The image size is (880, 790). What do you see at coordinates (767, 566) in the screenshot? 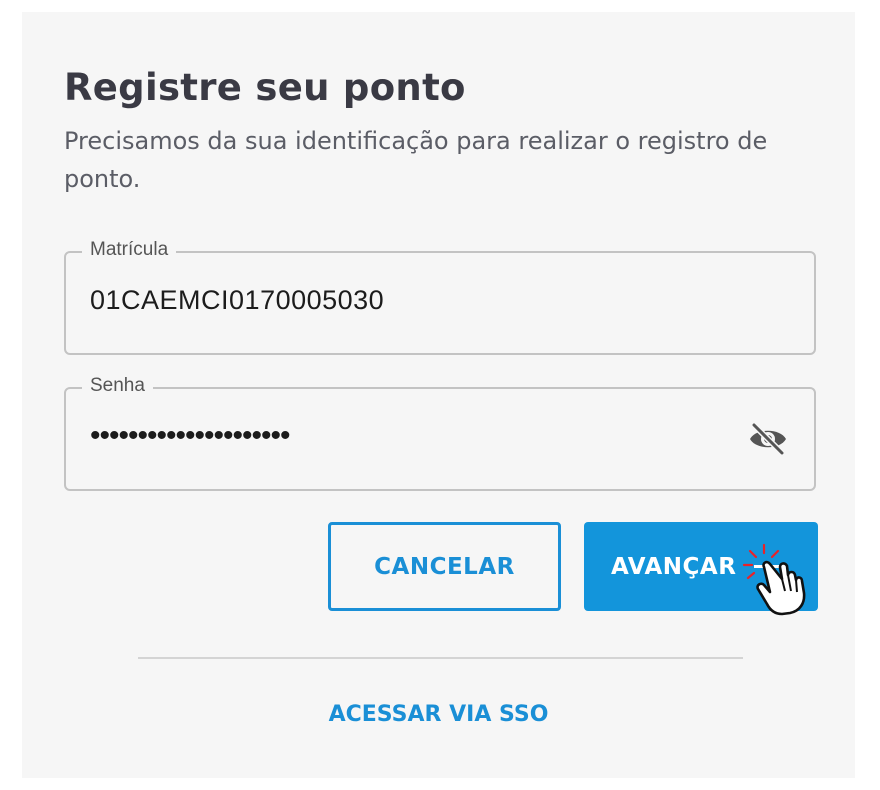
I see `arrow-right-icon` at bounding box center [767, 566].